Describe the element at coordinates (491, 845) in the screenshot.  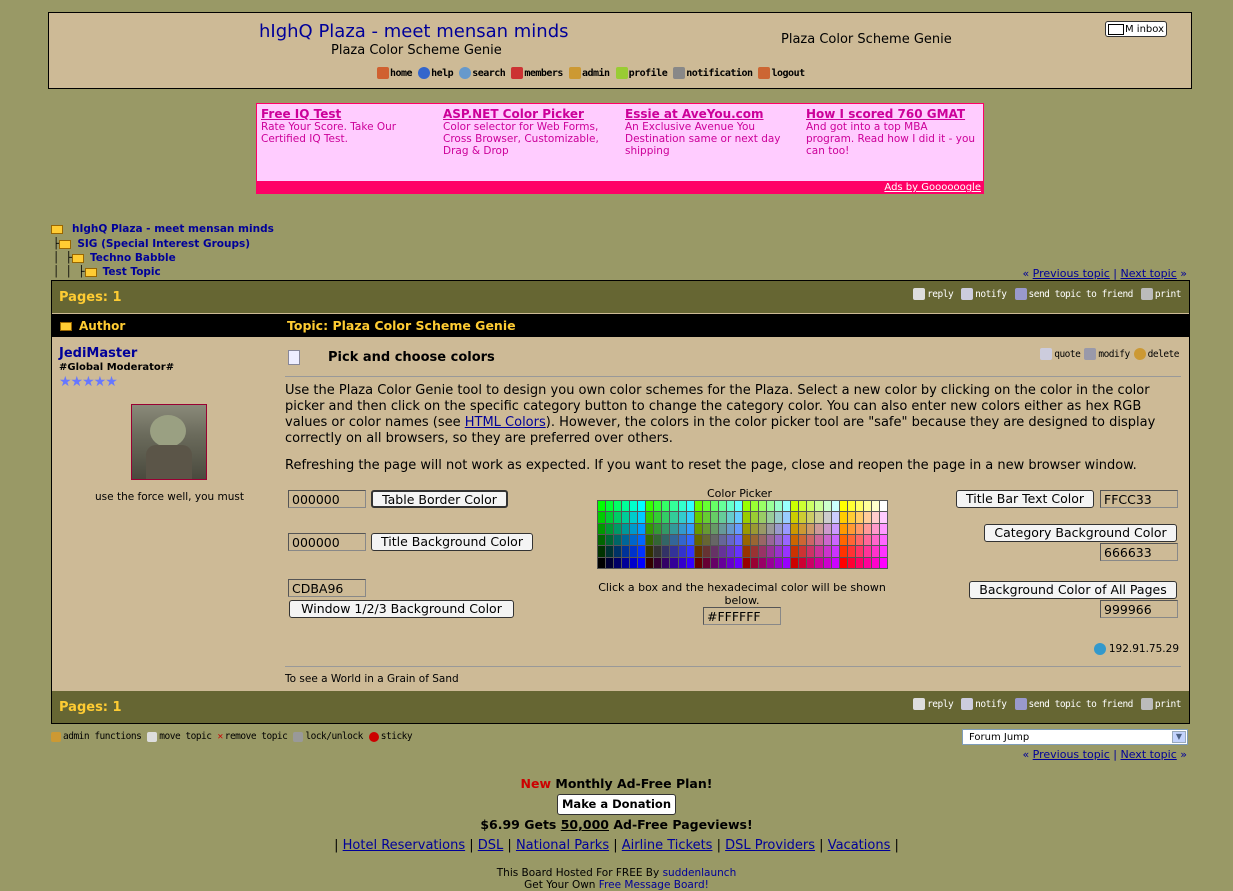
I see `footer-link: DSL` at that location.